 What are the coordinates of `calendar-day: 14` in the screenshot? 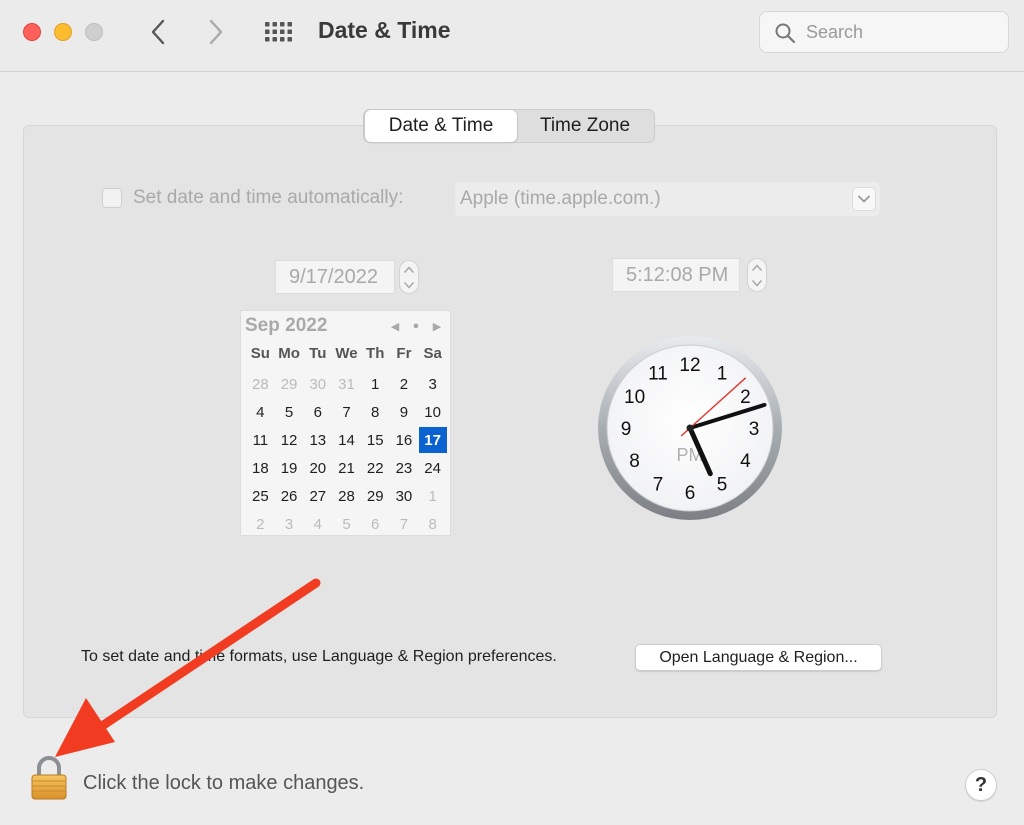 It's located at (346, 440).